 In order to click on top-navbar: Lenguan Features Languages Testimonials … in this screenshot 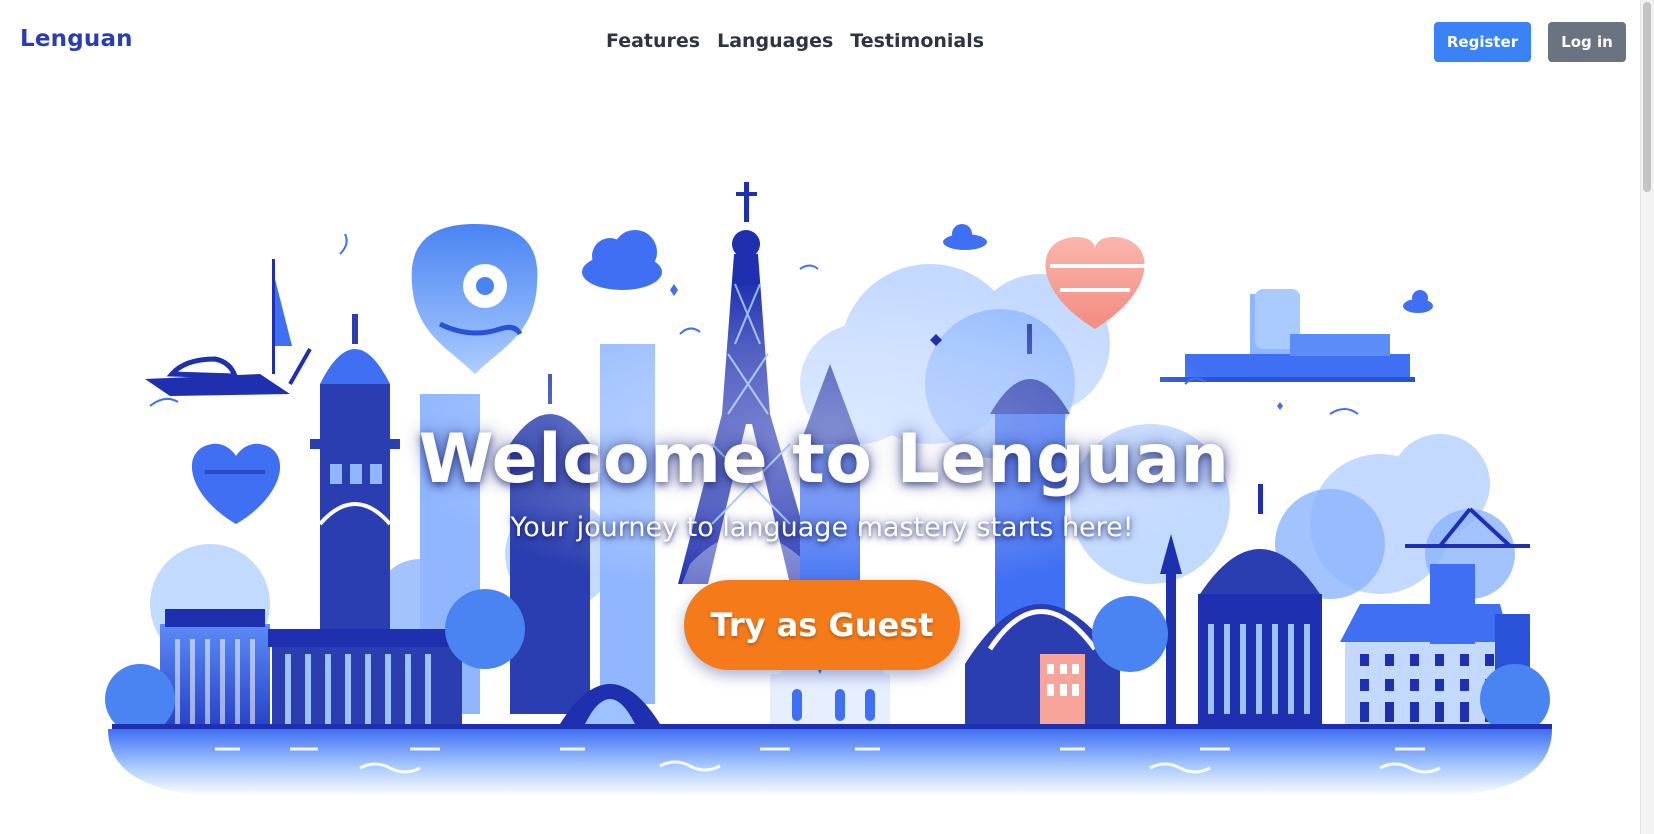, I will do `click(820, 42)`.